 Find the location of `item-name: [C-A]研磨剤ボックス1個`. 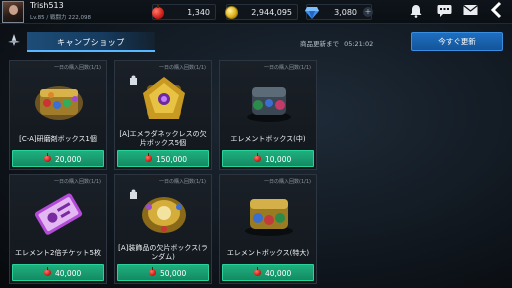

item-name: [C-A]研磨剤ボックス1個 is located at coordinates (58, 138).